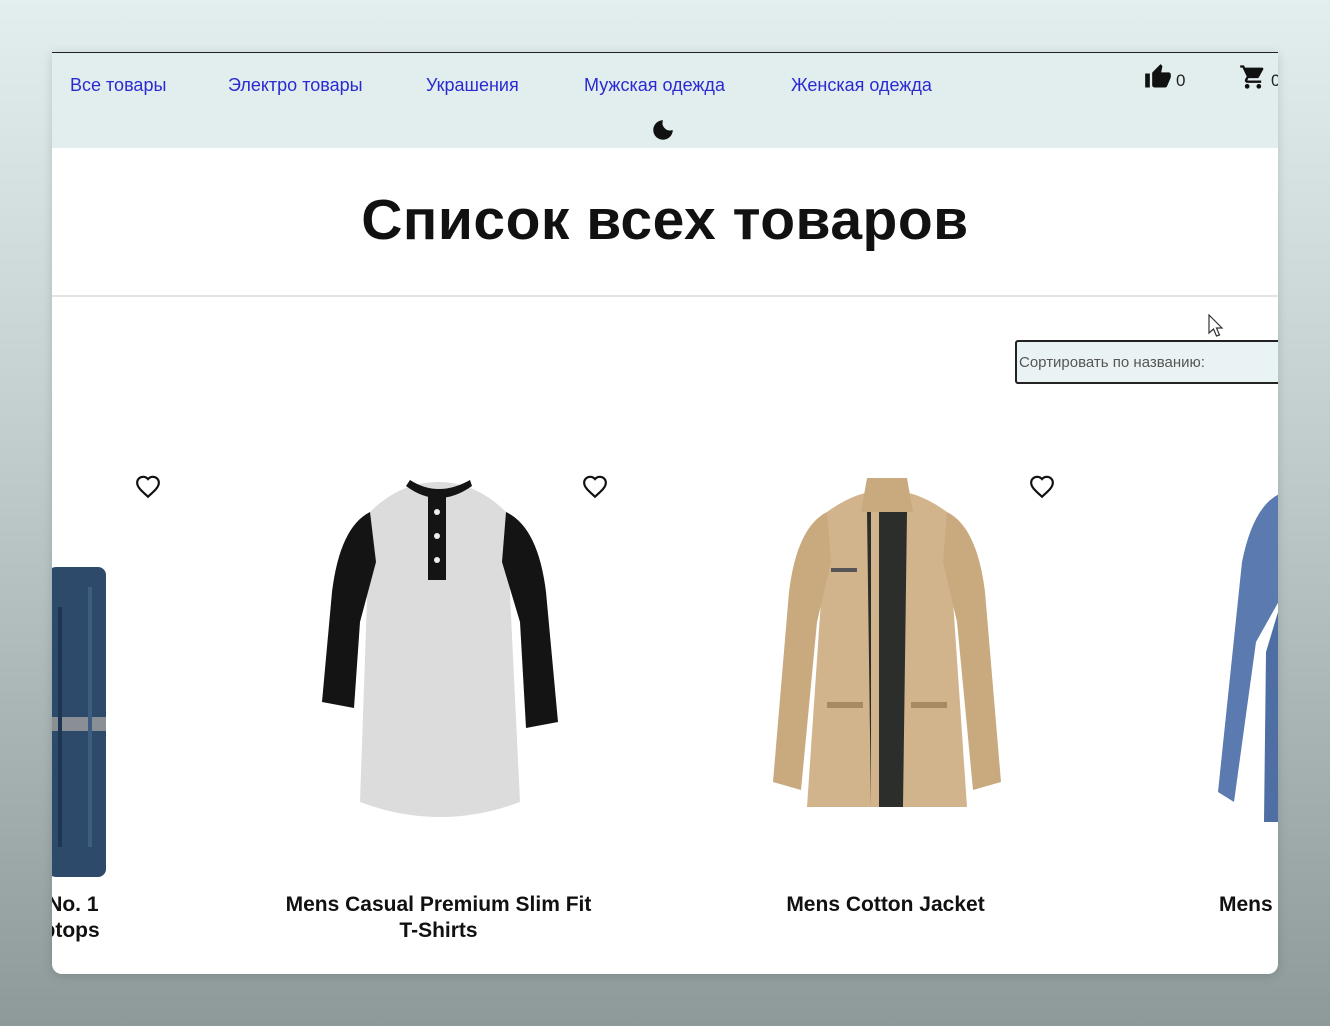 The width and height of the screenshot is (1330, 1026). Describe the element at coordinates (472, 85) in the screenshot. I see `nav-link-jewelery: Украшения` at that location.